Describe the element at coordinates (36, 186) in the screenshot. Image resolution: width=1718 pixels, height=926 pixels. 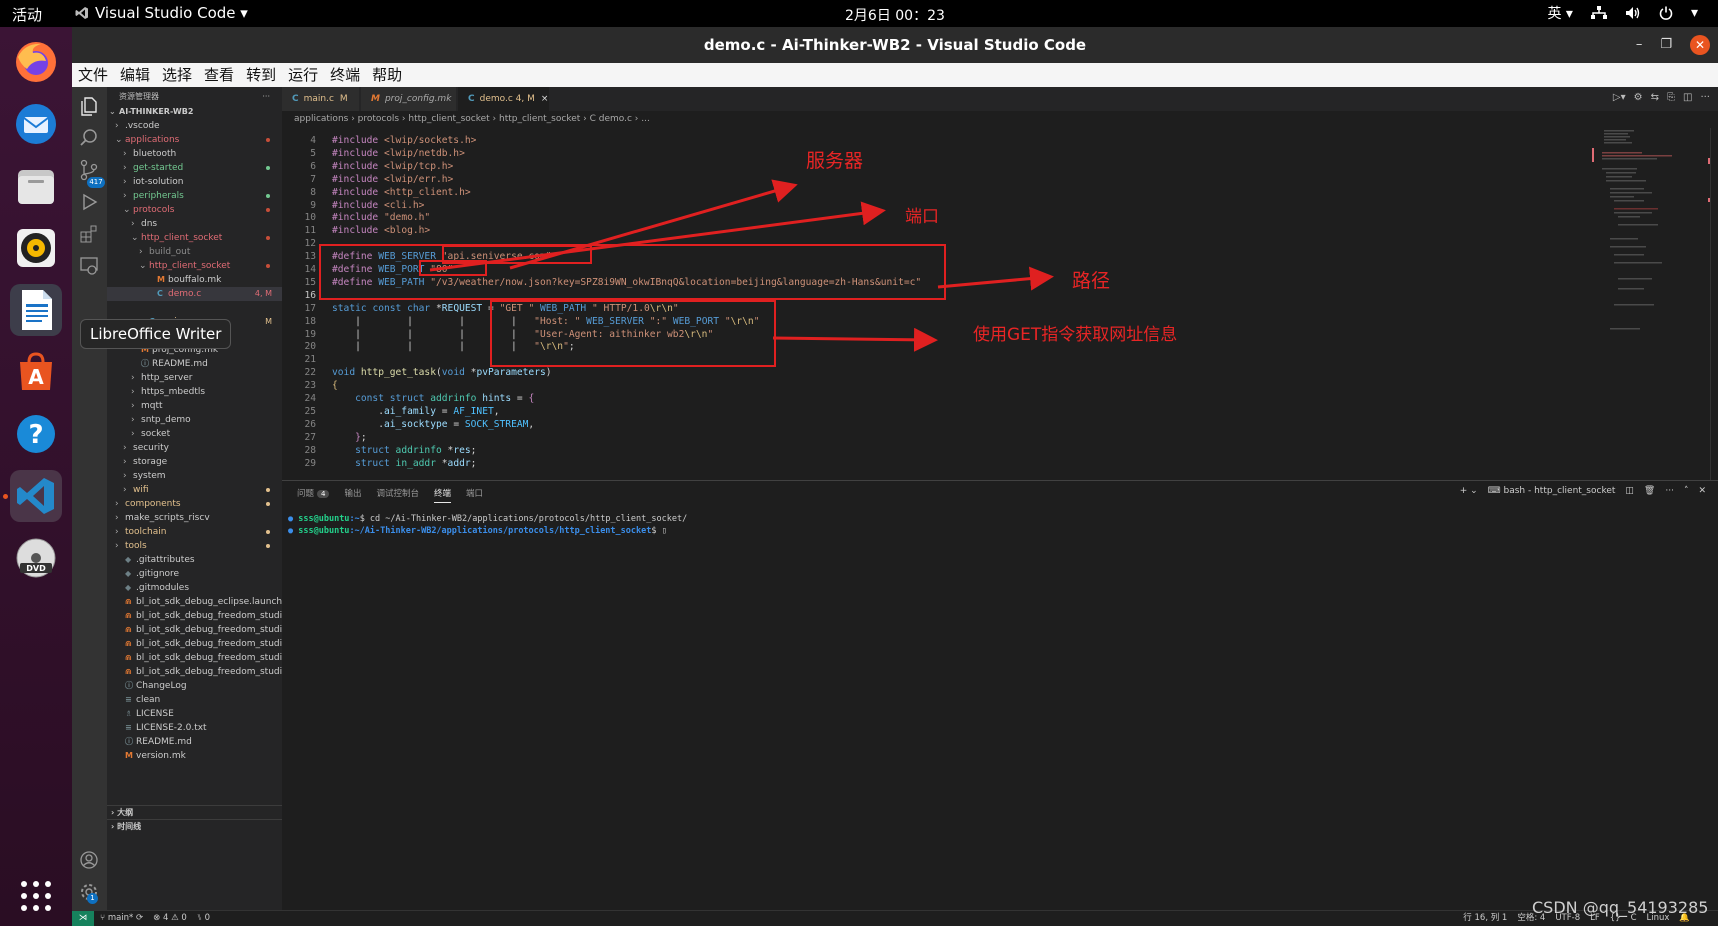
I see `files-icon` at that location.